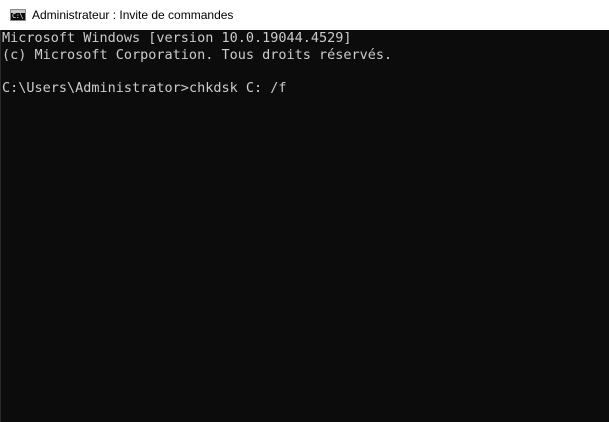  I want to click on cmd-icon: C:\, so click(18, 15).